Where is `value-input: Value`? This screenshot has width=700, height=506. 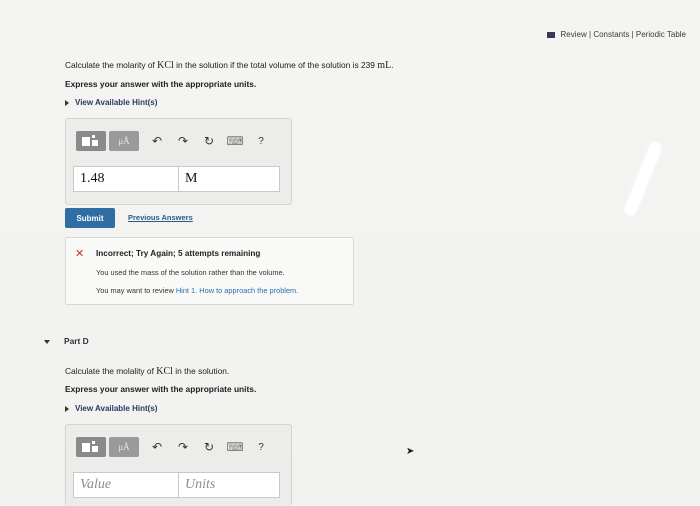 value-input: Value is located at coordinates (126, 485).